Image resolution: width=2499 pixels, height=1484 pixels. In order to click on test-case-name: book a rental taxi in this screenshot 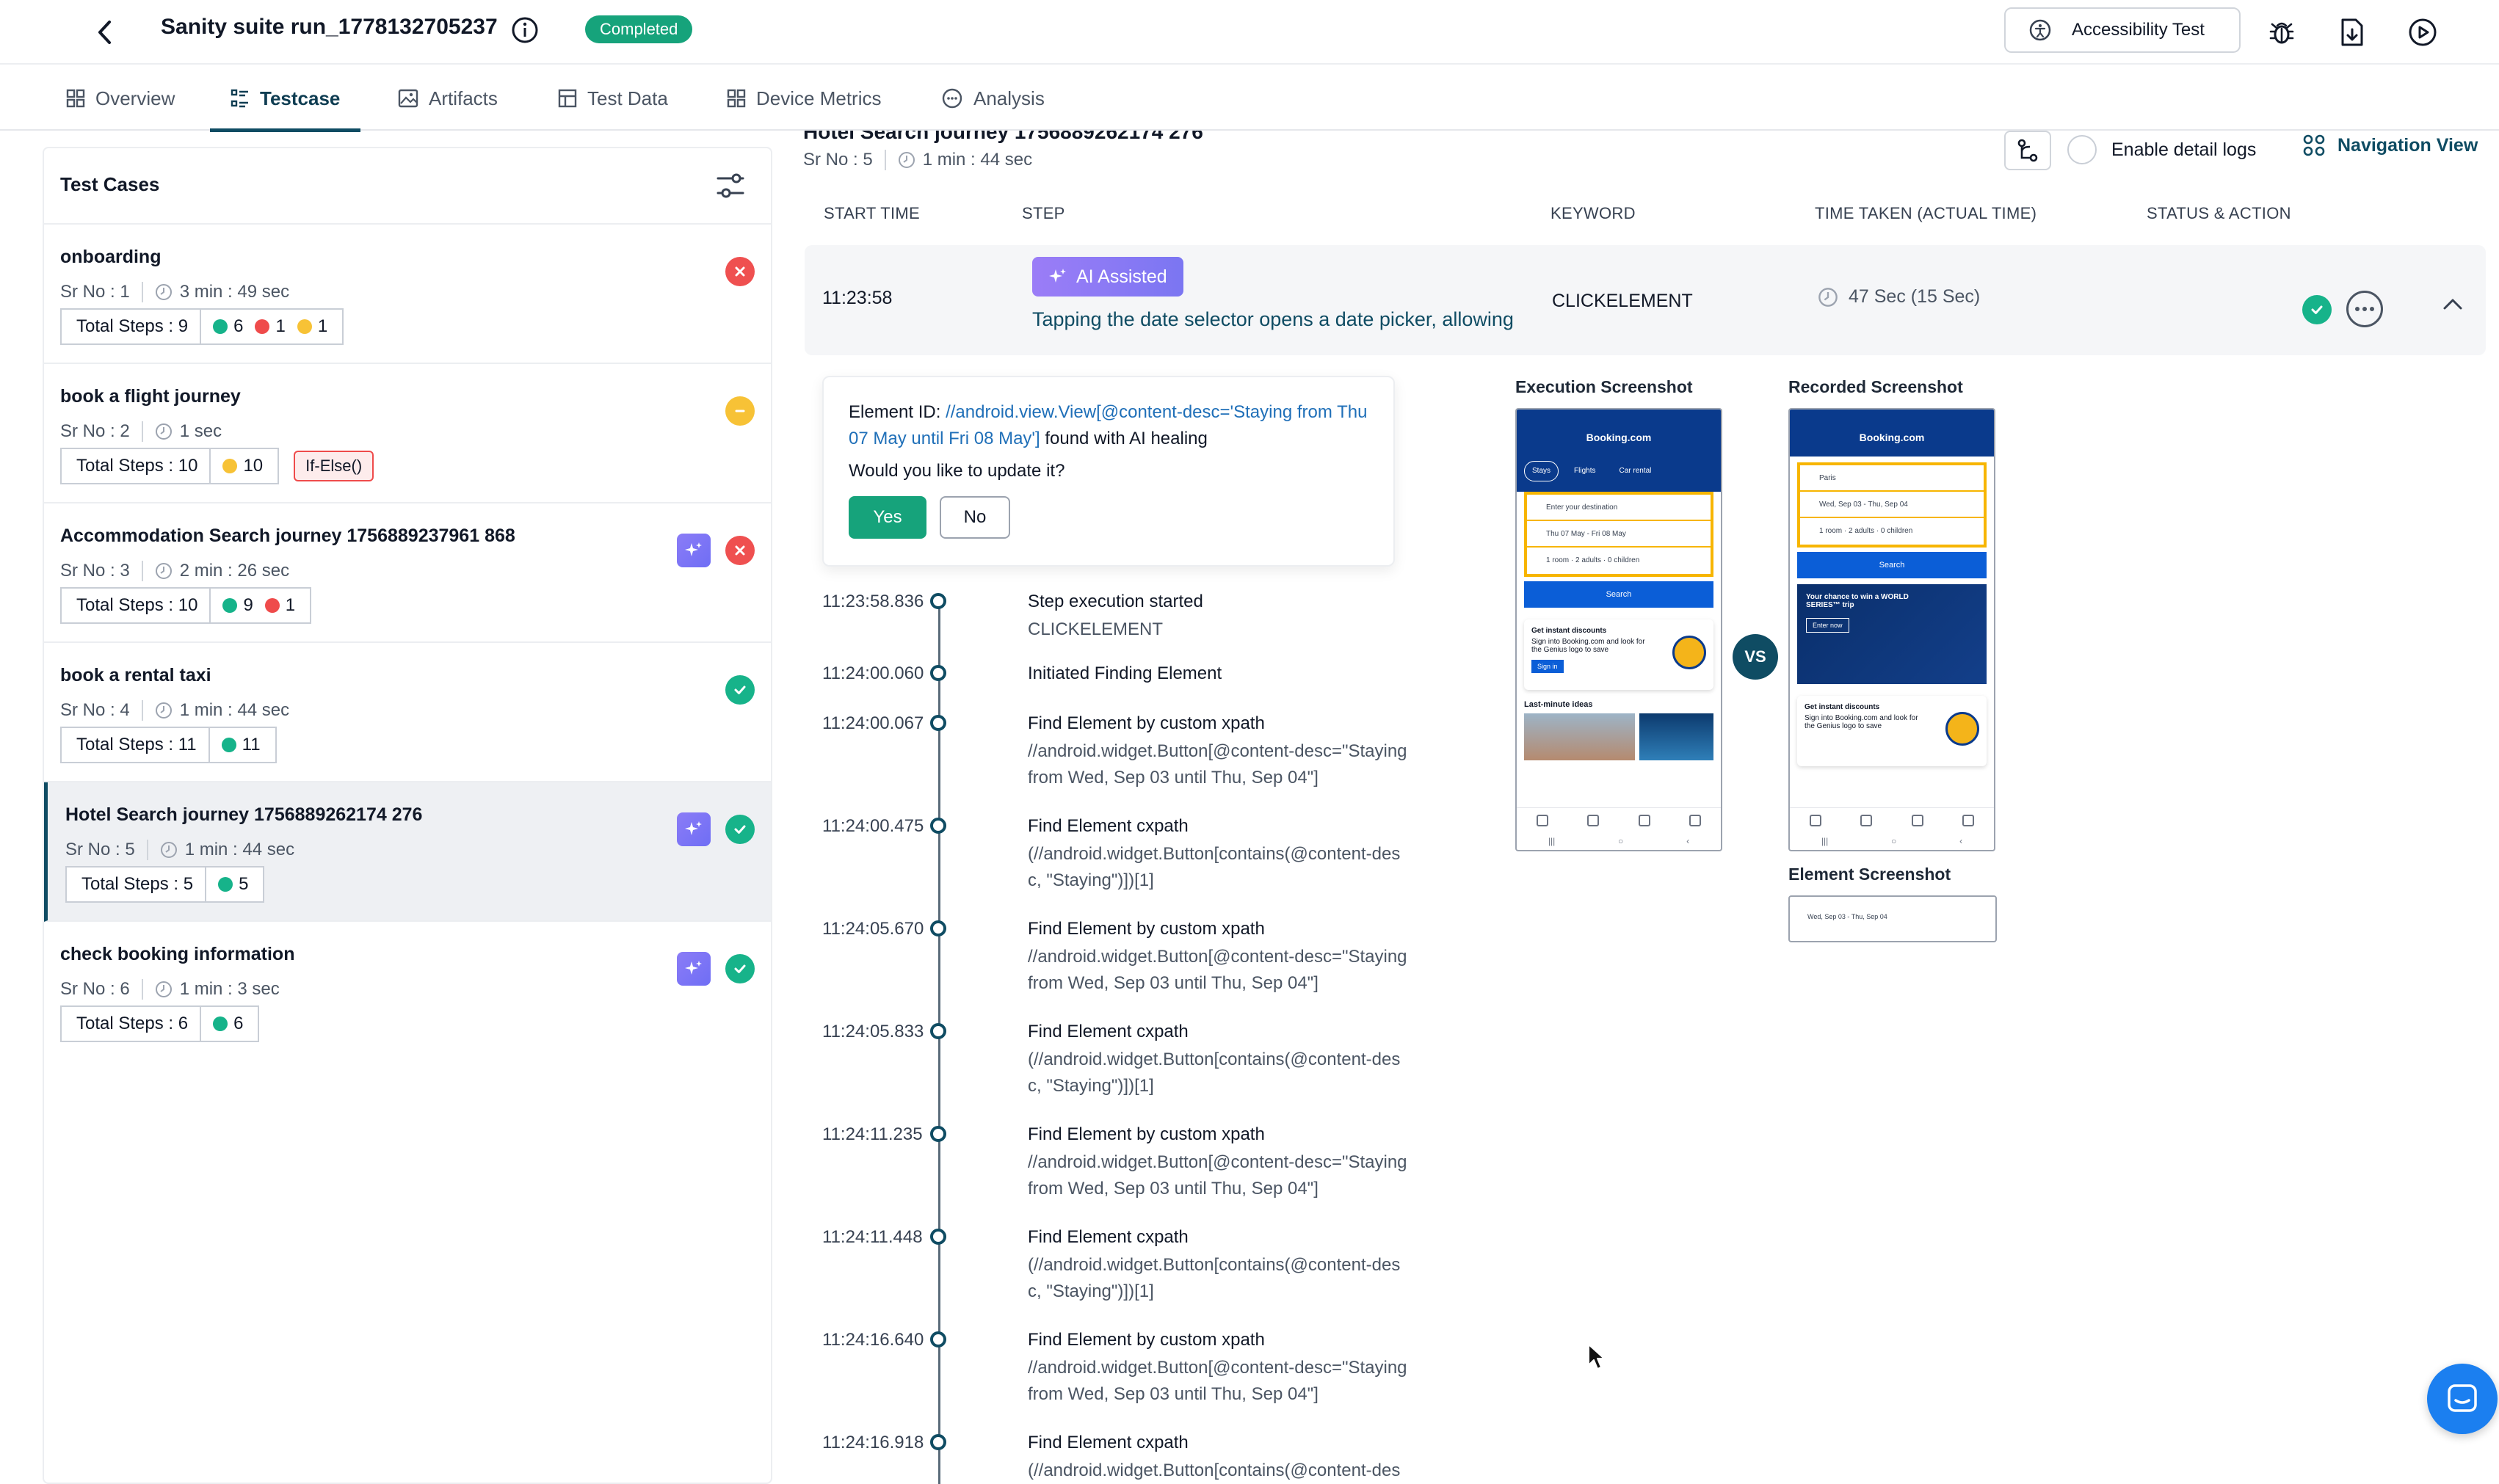, I will do `click(135, 675)`.